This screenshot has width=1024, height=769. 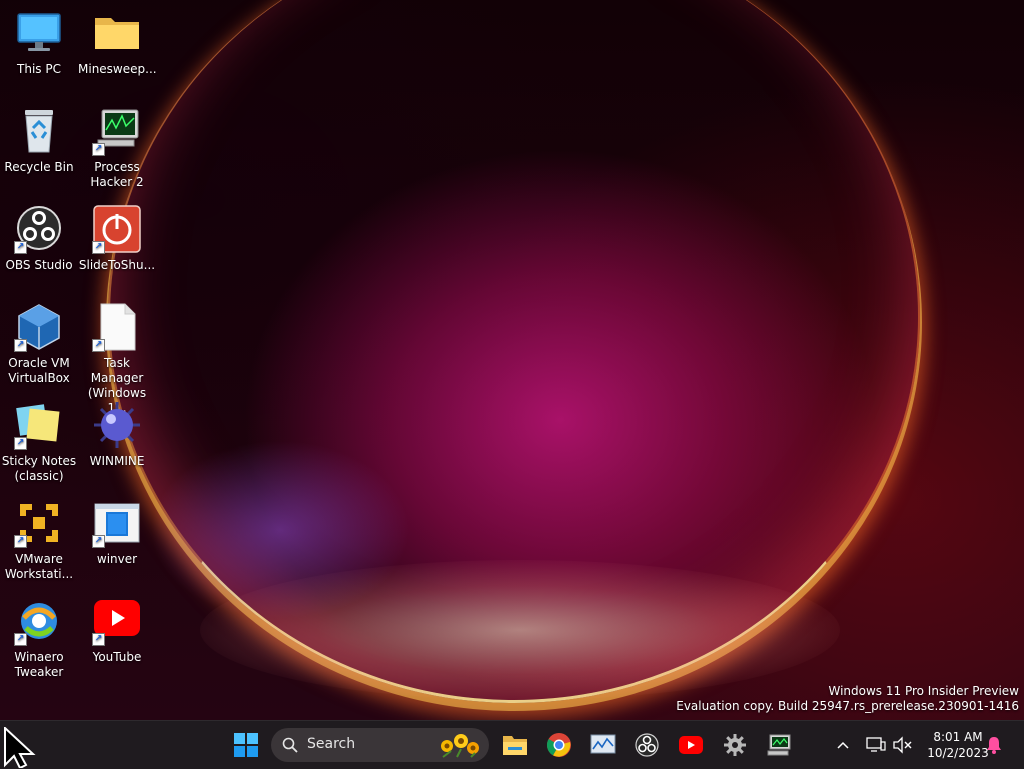 I want to click on search-label: Search, so click(x=331, y=744).